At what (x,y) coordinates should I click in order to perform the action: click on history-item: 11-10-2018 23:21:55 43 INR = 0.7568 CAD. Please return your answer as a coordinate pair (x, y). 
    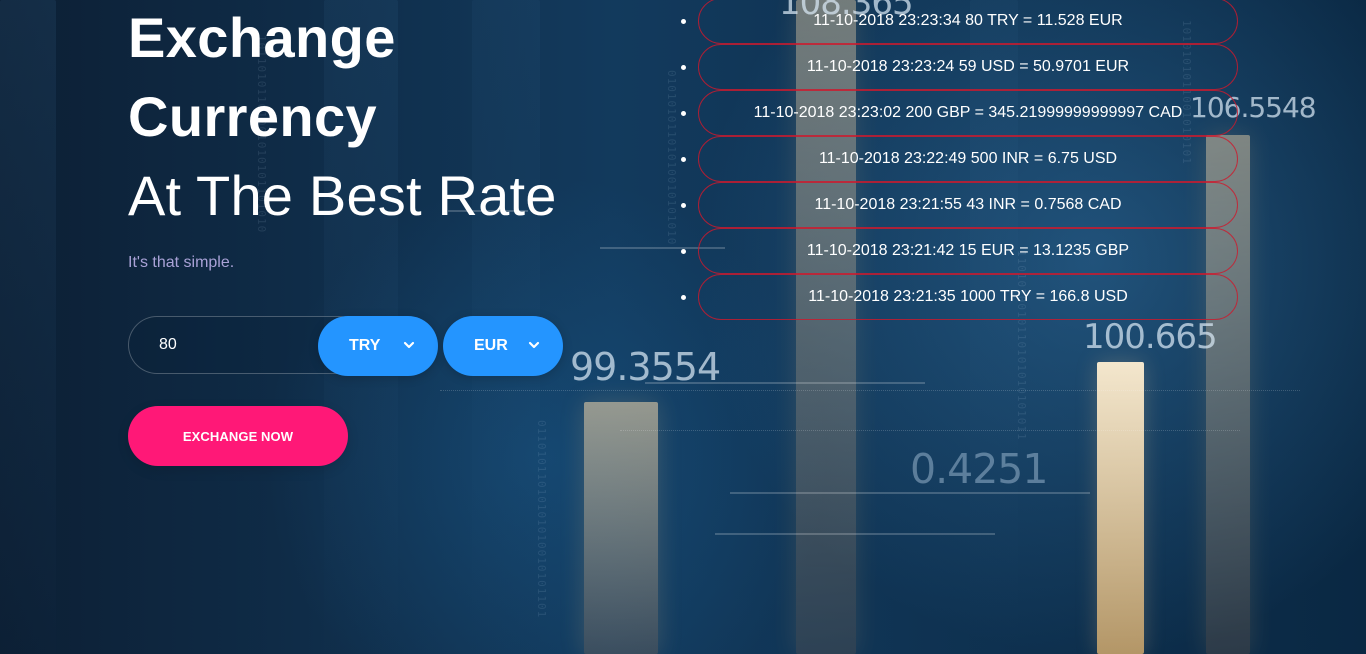
    Looking at the image, I should click on (959, 205).